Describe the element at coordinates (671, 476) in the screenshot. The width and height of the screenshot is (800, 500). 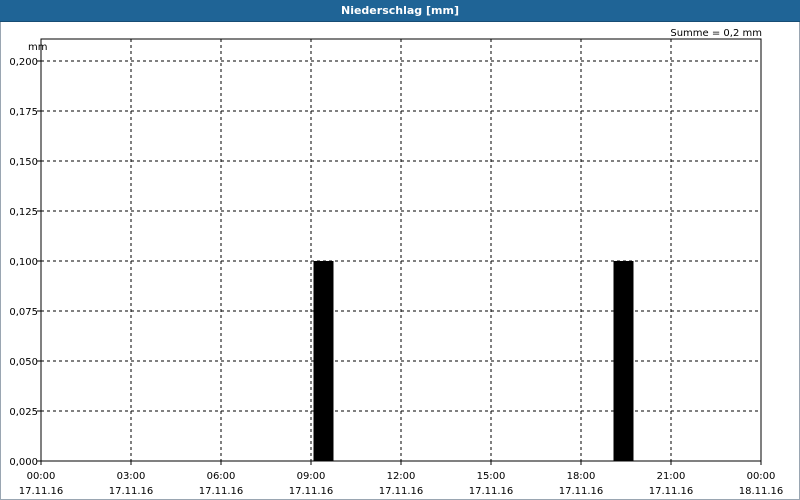
I see `x-tick-time-label: 21:00` at that location.